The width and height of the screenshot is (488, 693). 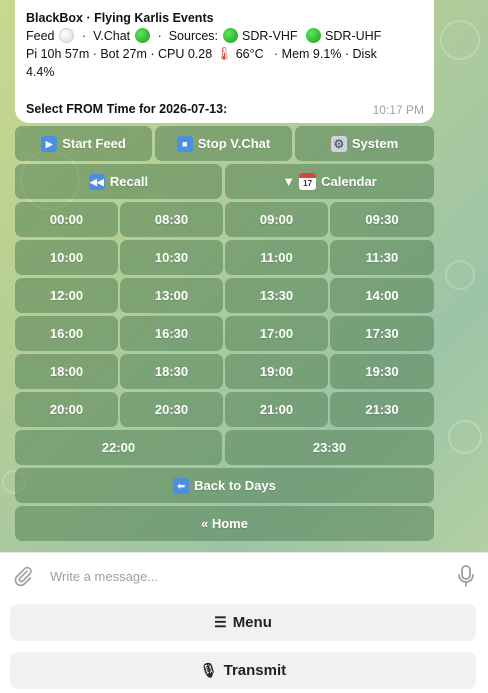 What do you see at coordinates (243, 670) in the screenshot?
I see `transmit-button: 🎙 Transmit` at bounding box center [243, 670].